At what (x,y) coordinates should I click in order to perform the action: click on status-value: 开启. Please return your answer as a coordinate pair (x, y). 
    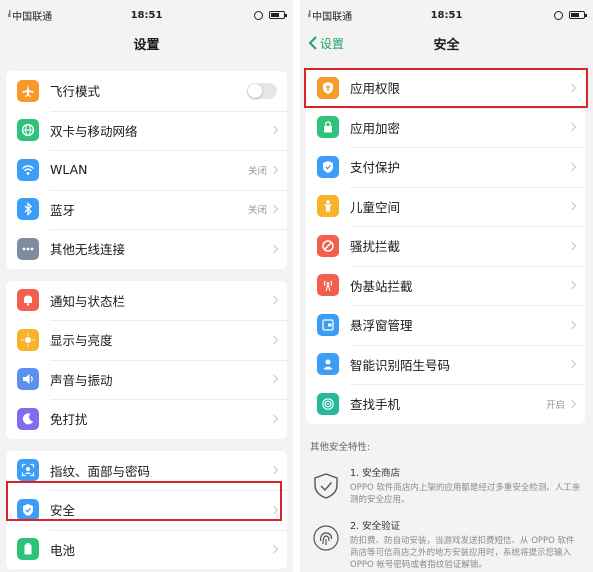
    Looking at the image, I should click on (555, 405).